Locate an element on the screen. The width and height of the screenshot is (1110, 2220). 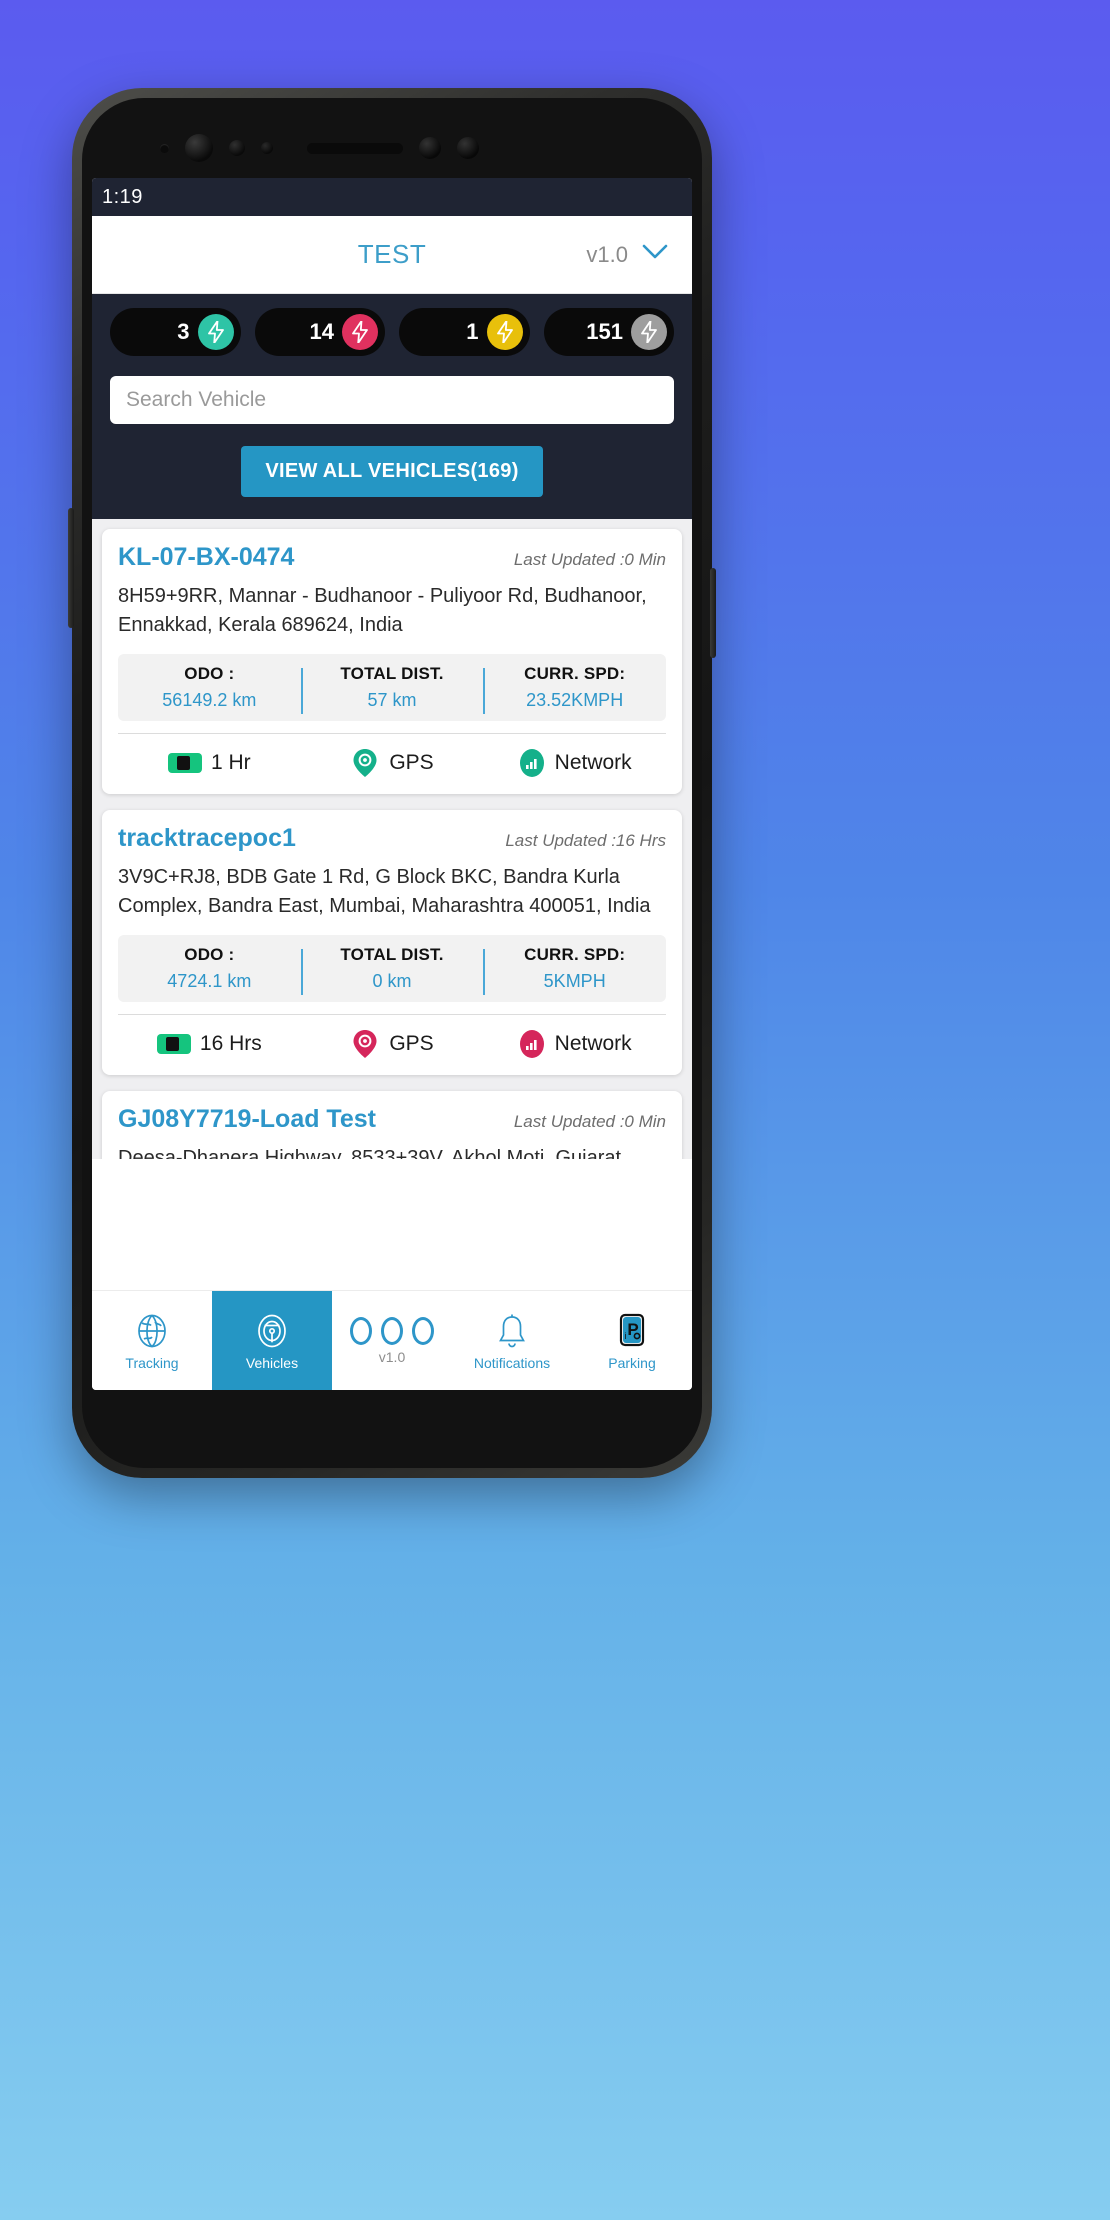
sensor-dot-icon is located at coordinates (164, 148).